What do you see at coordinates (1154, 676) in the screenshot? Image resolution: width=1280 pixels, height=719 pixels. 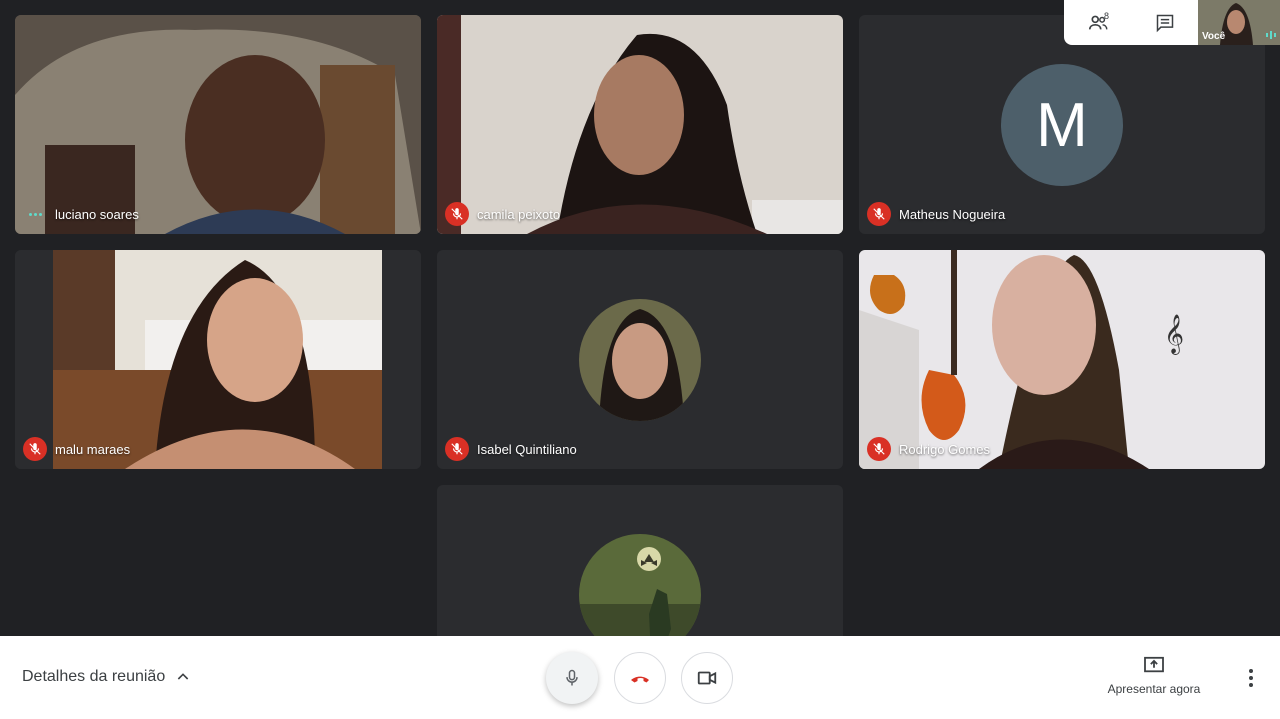 I see `present-now-button: Apresentar agora` at bounding box center [1154, 676].